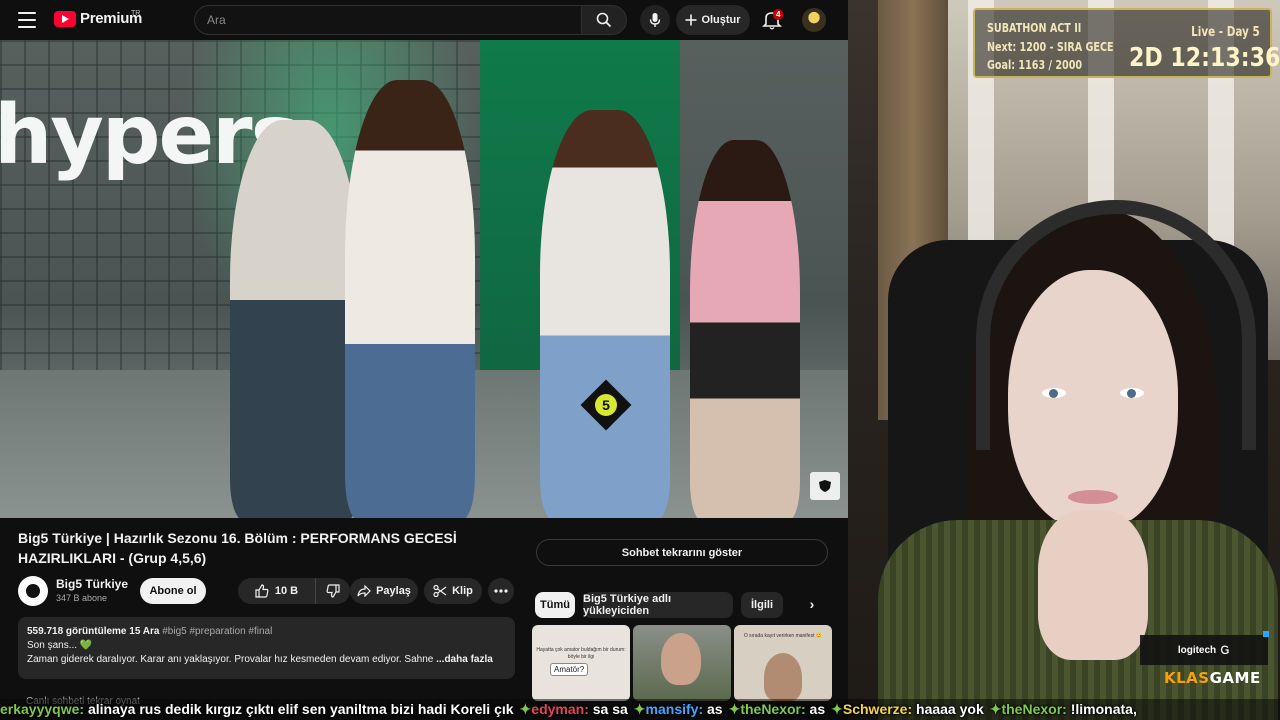 This screenshot has height=720, width=1280. I want to click on share-label: Paylaş, so click(393, 591).